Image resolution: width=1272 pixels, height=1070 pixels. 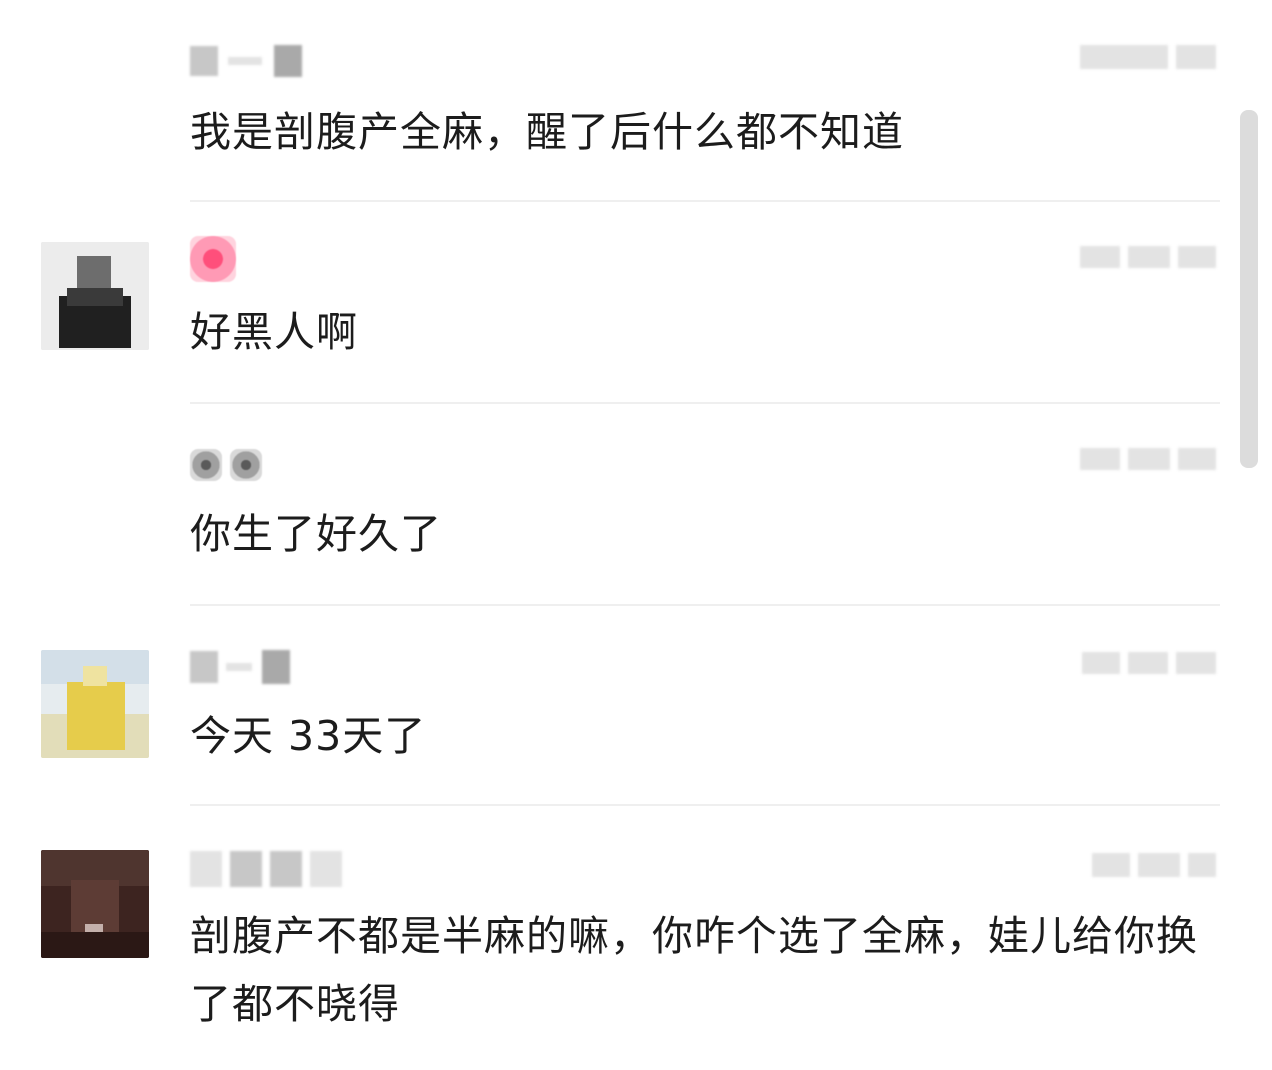 I want to click on user-avatar-dark-shirt-icon, so click(x=95, y=296).